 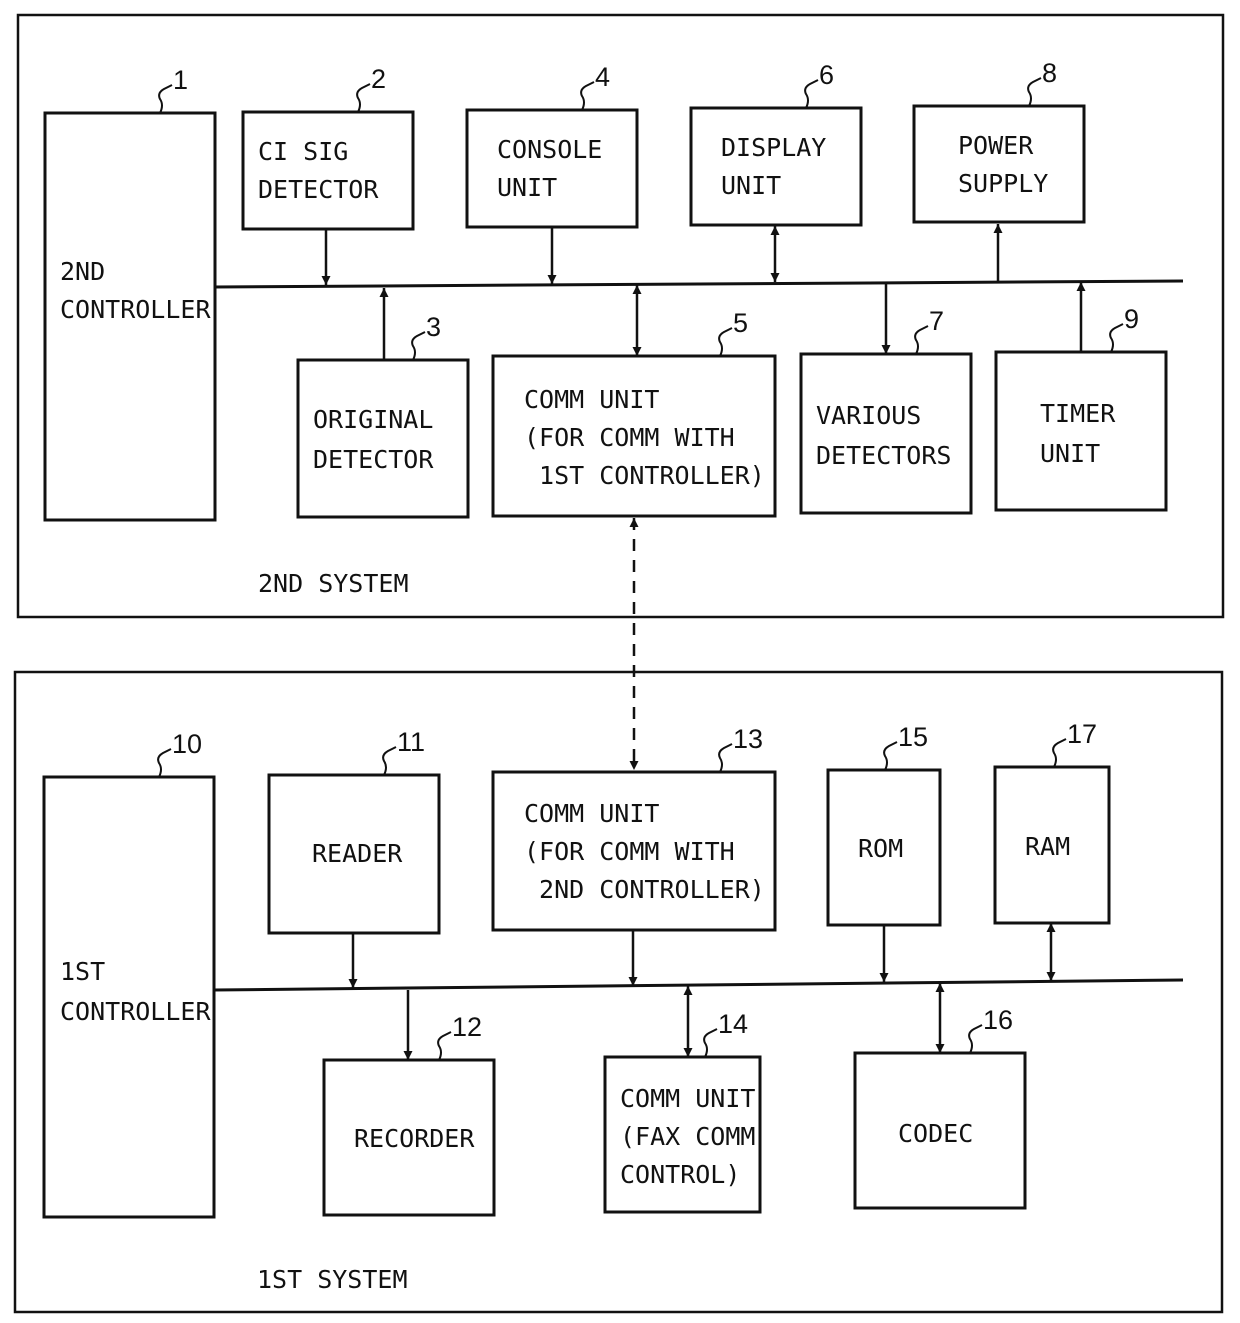 I want to click on comm-unit-first-label-line: (FOR COMM WITH, so click(x=629, y=851).